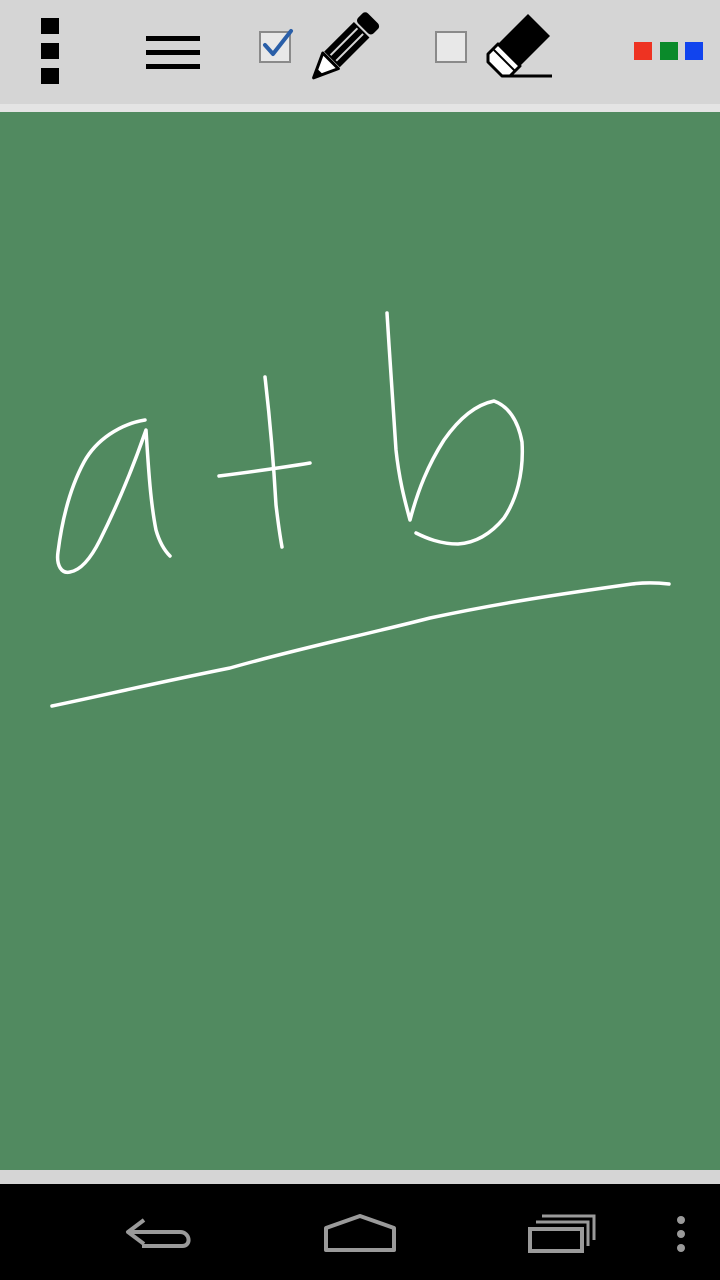 The width and height of the screenshot is (720, 1280). Describe the element at coordinates (360, 1177) in the screenshot. I see `canvas-bottom-border` at that location.